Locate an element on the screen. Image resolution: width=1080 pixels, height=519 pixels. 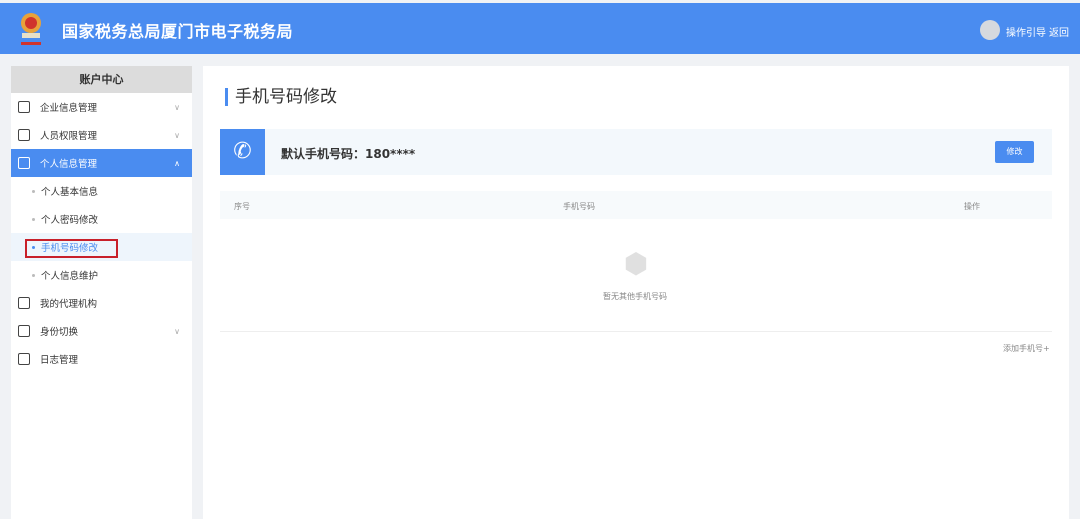
phone-icon: ✆ is located at coordinates (242, 152).